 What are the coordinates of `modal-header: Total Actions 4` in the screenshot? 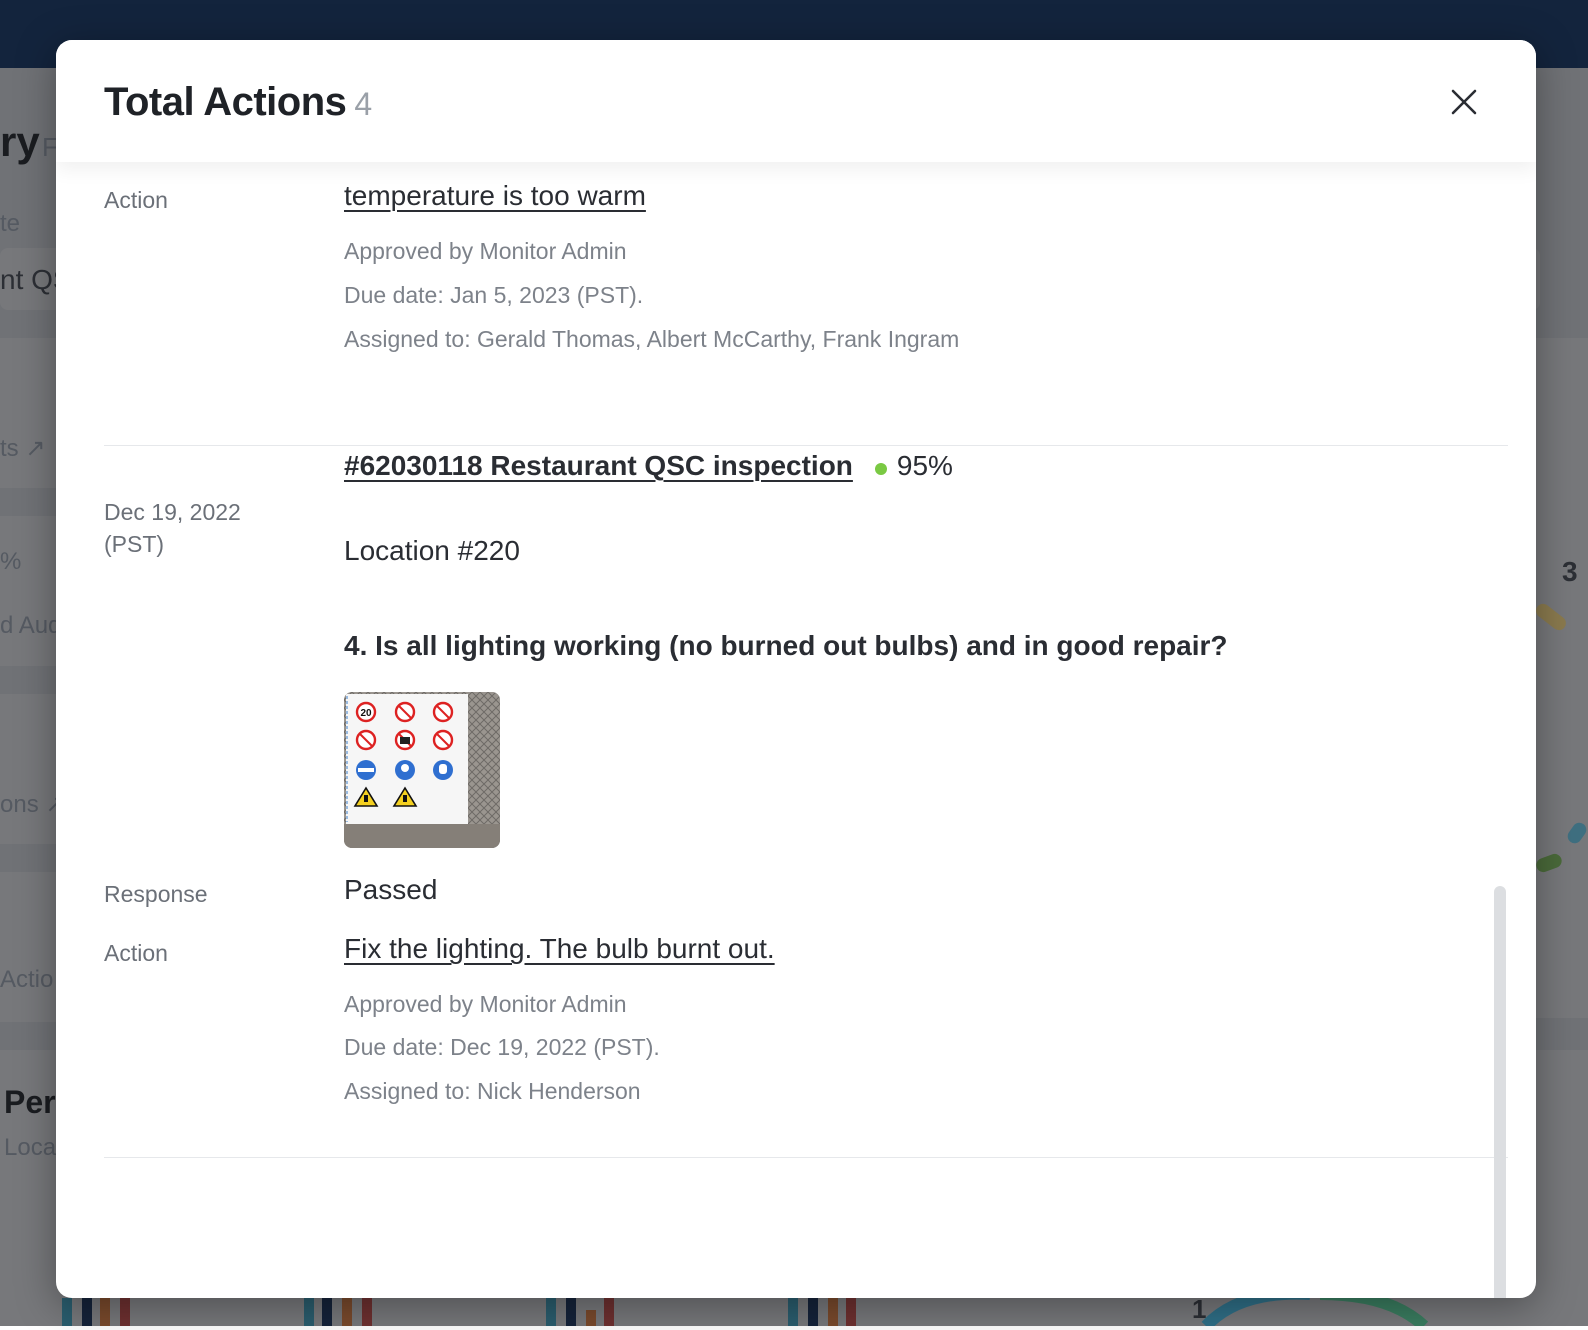 It's located at (796, 101).